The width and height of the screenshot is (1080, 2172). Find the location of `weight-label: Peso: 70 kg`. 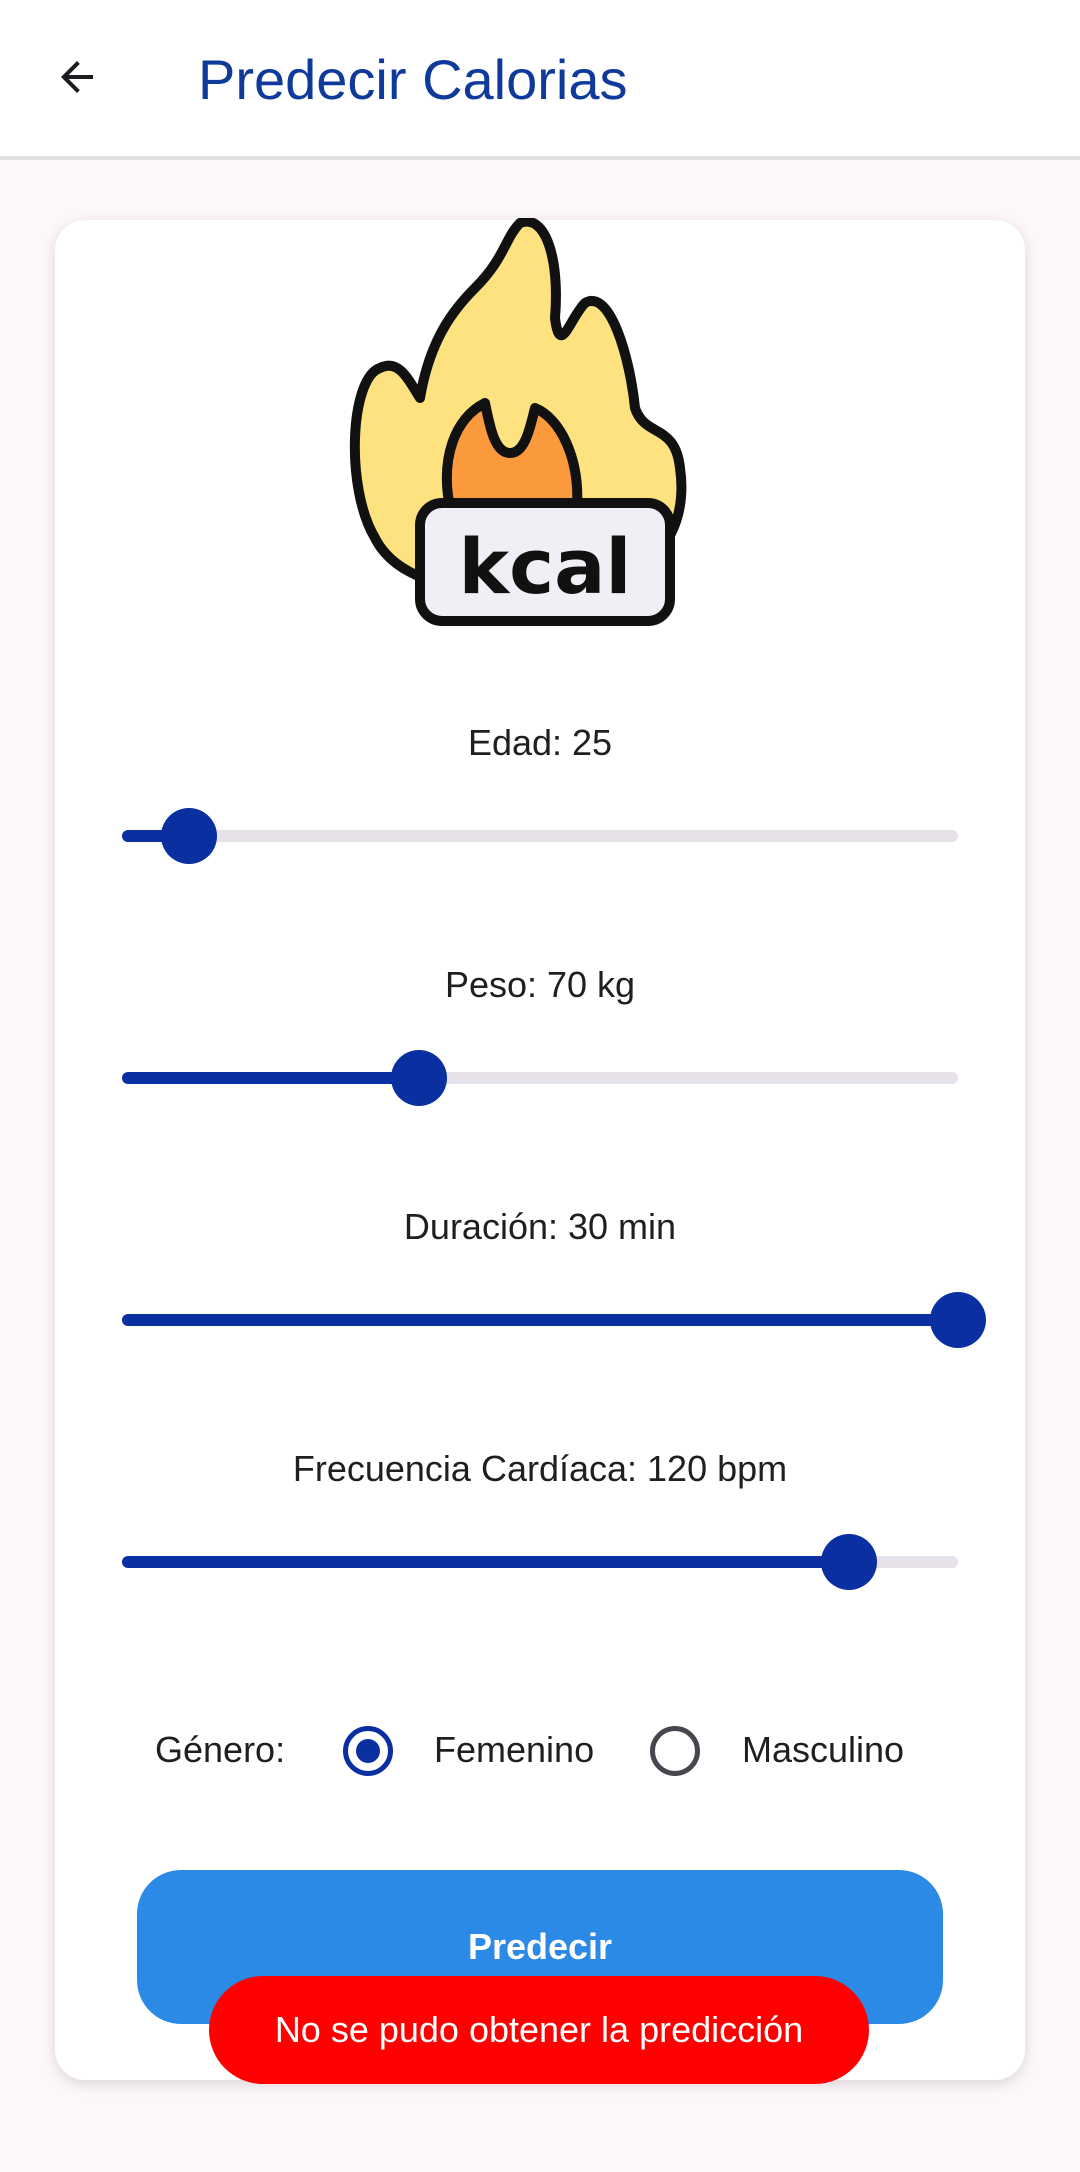

weight-label: Peso: 70 kg is located at coordinates (540, 984).